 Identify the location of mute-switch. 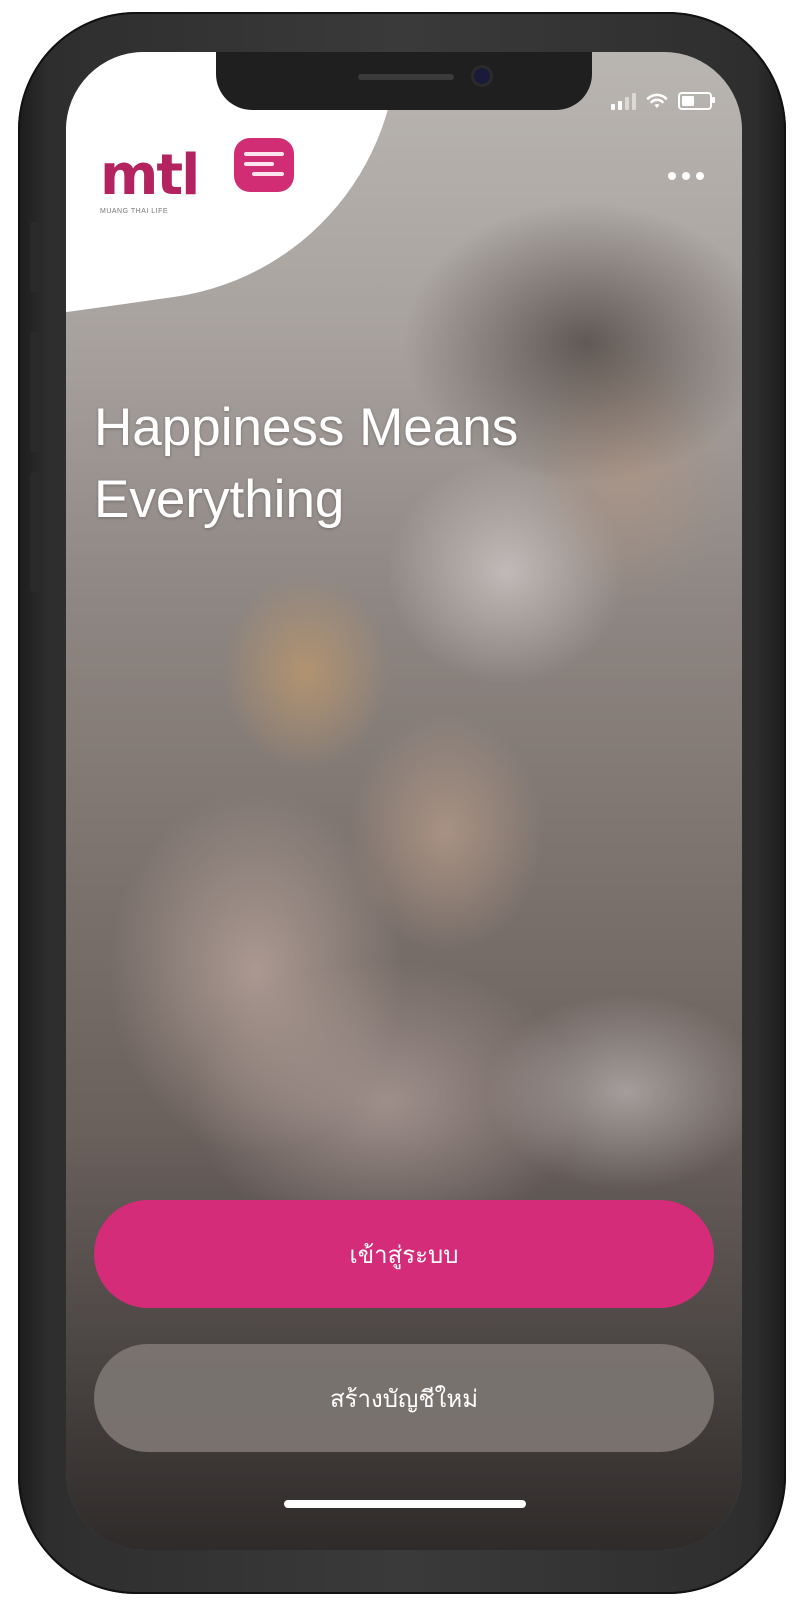
(35, 257).